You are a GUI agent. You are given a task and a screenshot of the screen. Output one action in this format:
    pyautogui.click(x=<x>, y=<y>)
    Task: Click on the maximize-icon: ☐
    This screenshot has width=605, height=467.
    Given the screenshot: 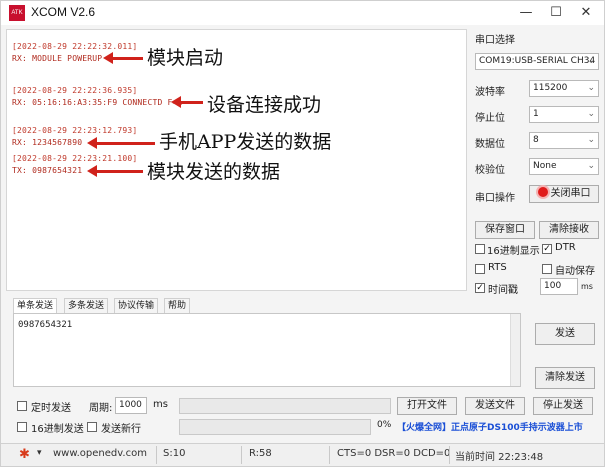 What is the action you would take?
    pyautogui.click(x=556, y=13)
    